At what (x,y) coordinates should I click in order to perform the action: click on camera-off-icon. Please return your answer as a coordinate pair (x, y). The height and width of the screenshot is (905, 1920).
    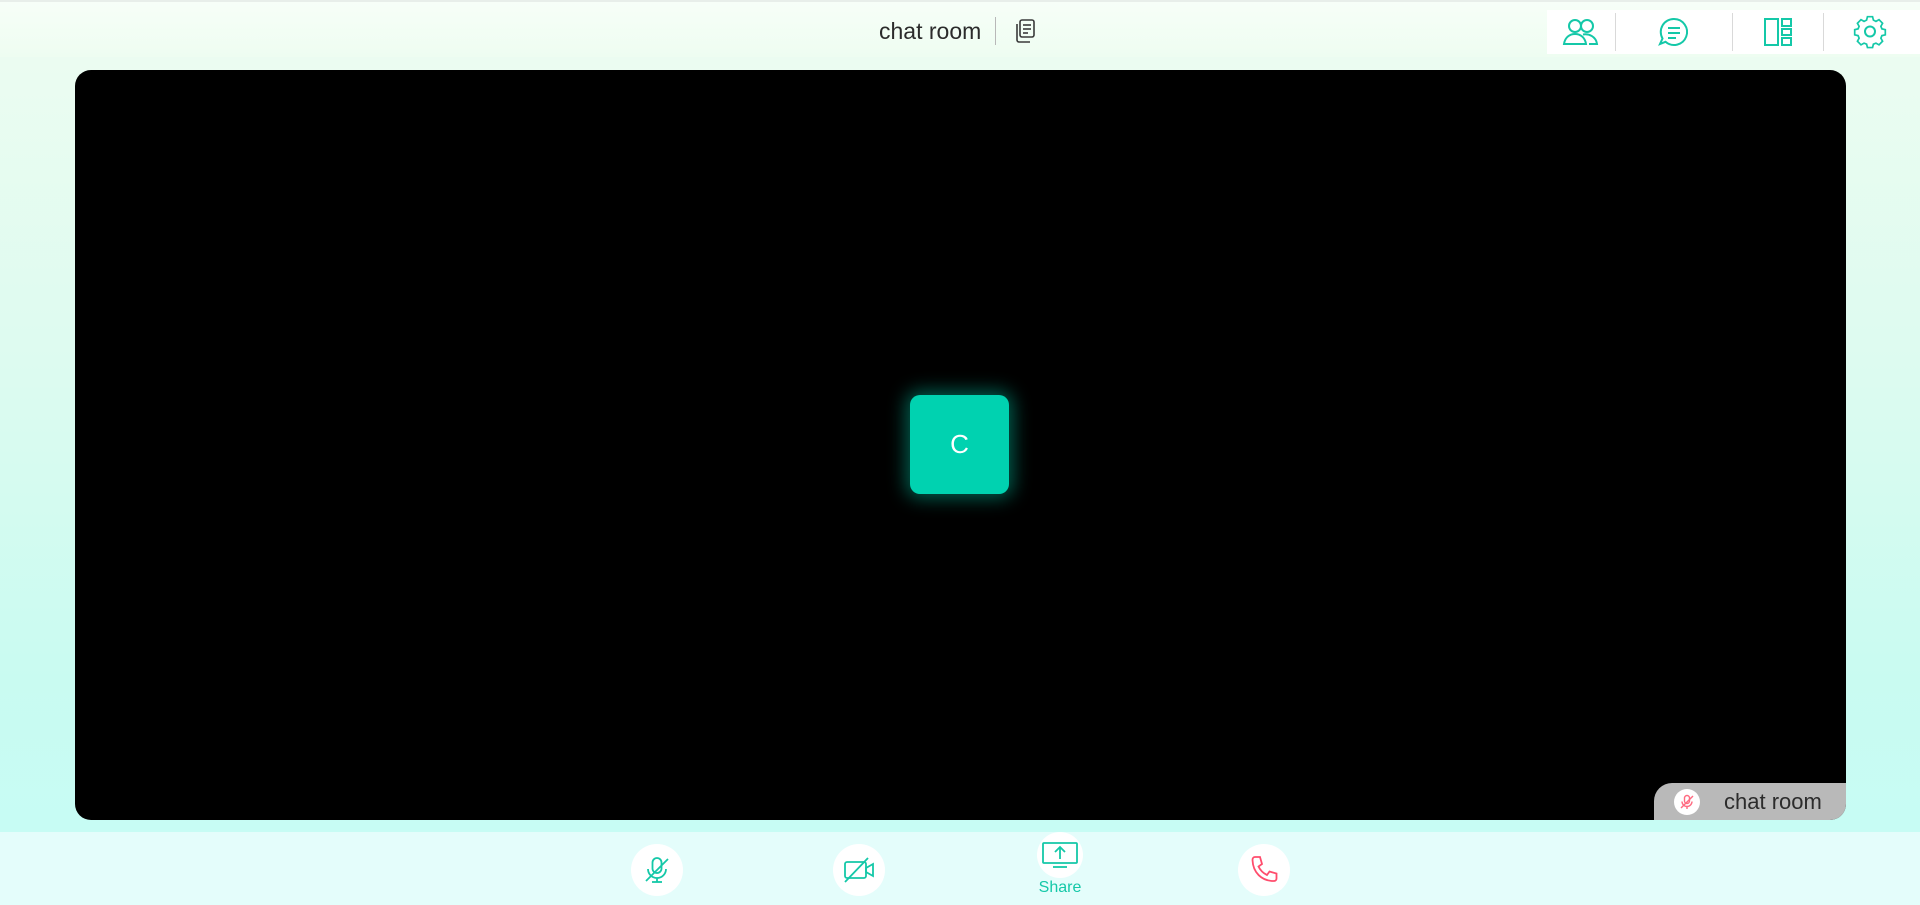
    Looking at the image, I should click on (859, 870).